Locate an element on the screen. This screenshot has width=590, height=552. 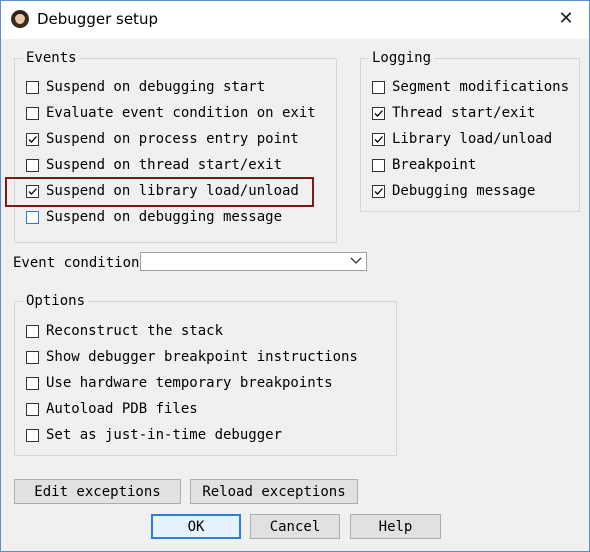
app-portrait-icon is located at coordinates (20, 19).